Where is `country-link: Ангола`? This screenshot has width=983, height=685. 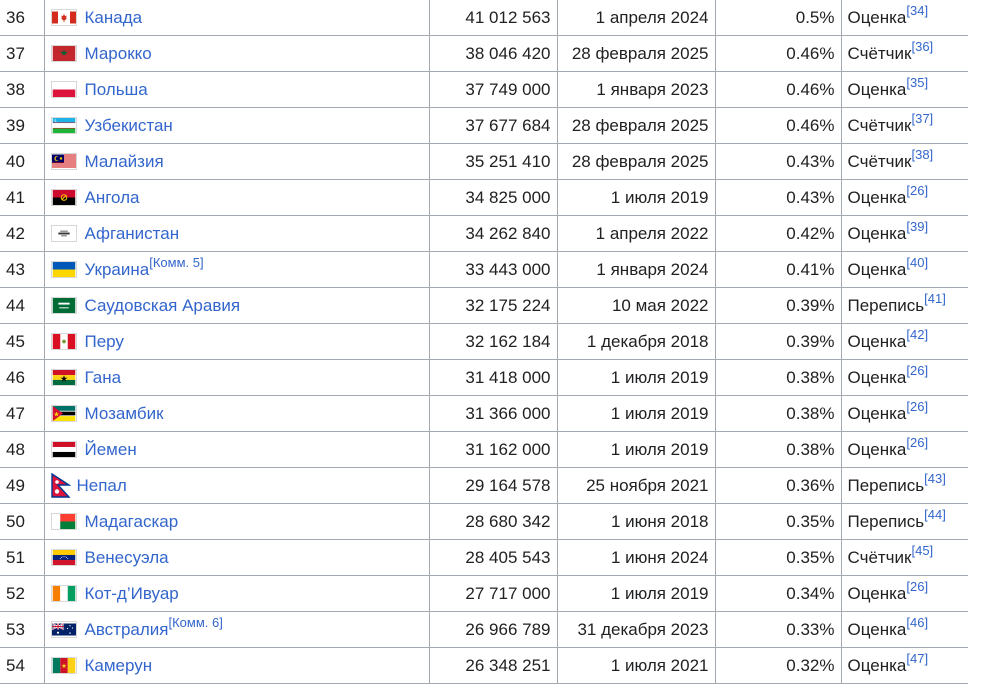
country-link: Ангола is located at coordinates (112, 197).